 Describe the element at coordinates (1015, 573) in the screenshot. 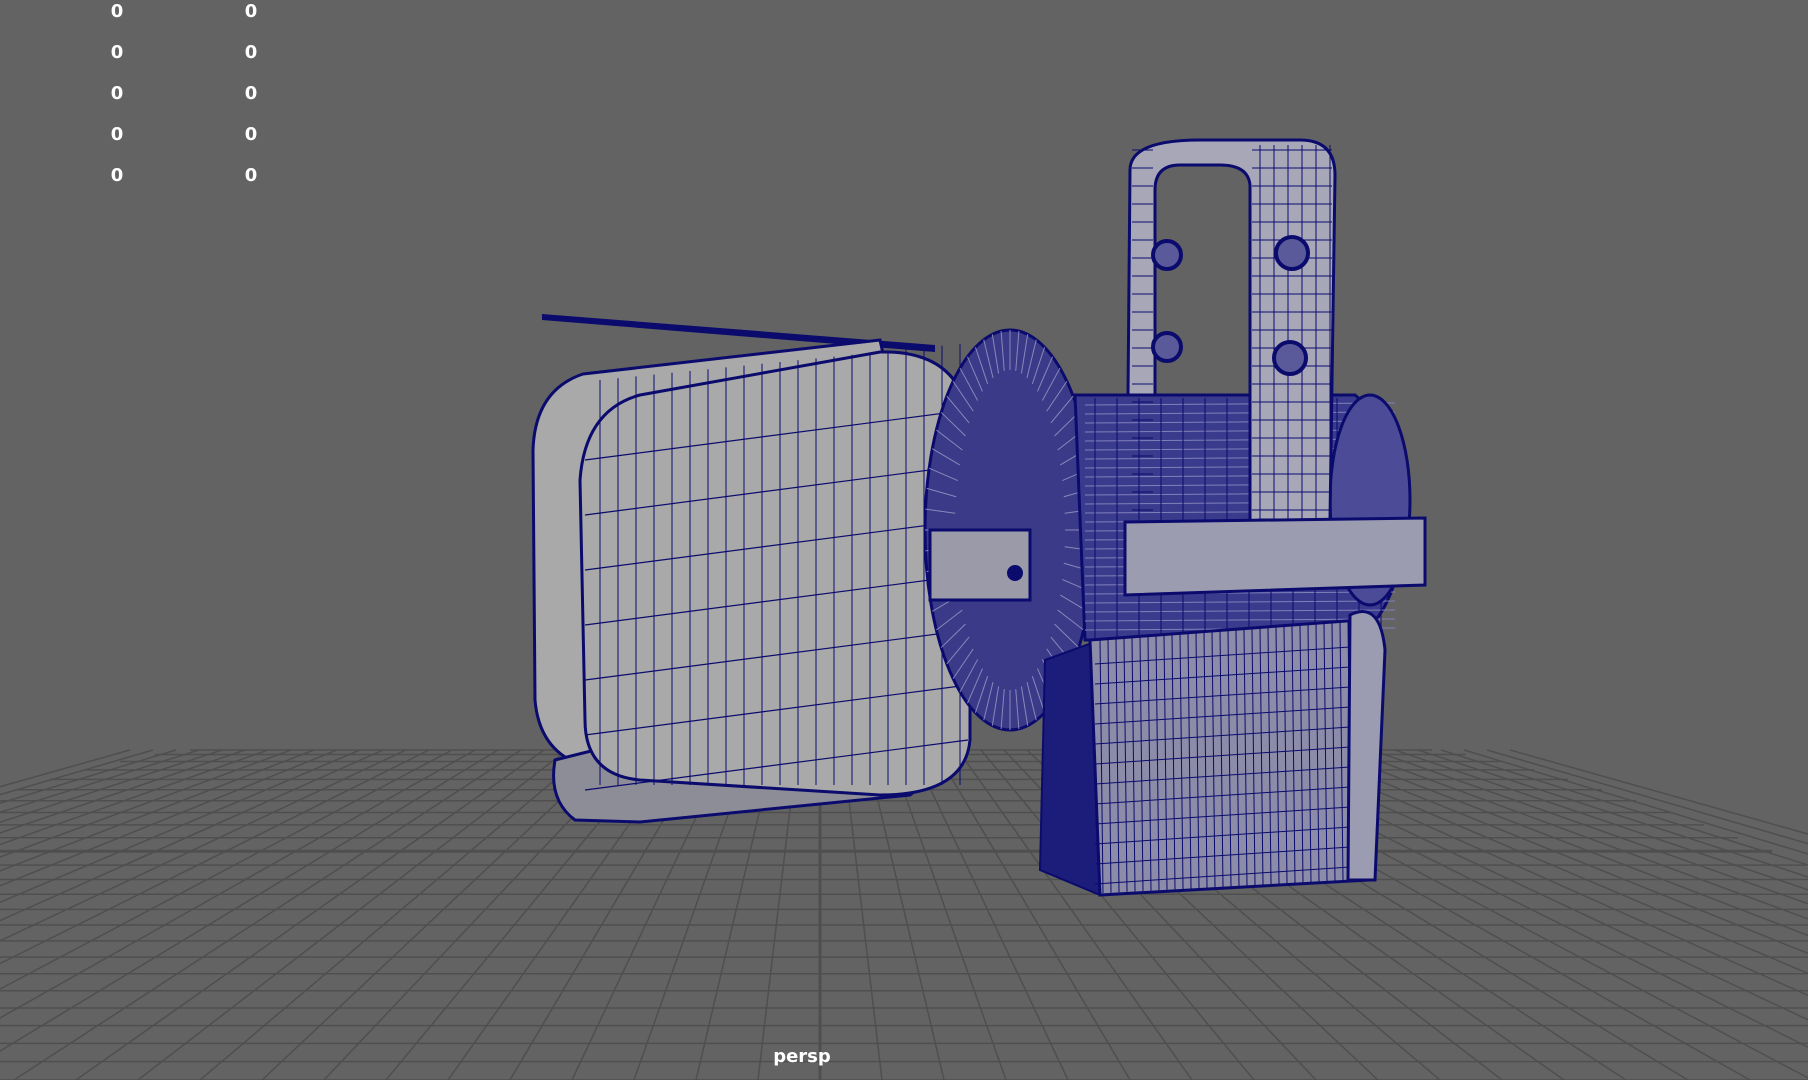

I see `latch-bolt` at that location.